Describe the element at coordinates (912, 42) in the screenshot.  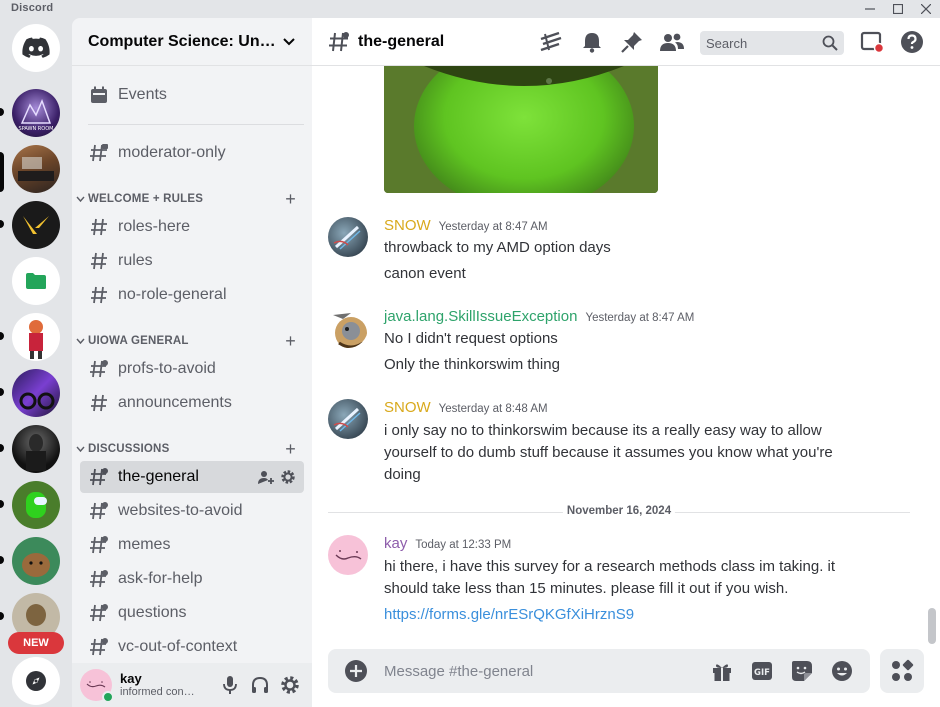
I see `help-icon` at that location.